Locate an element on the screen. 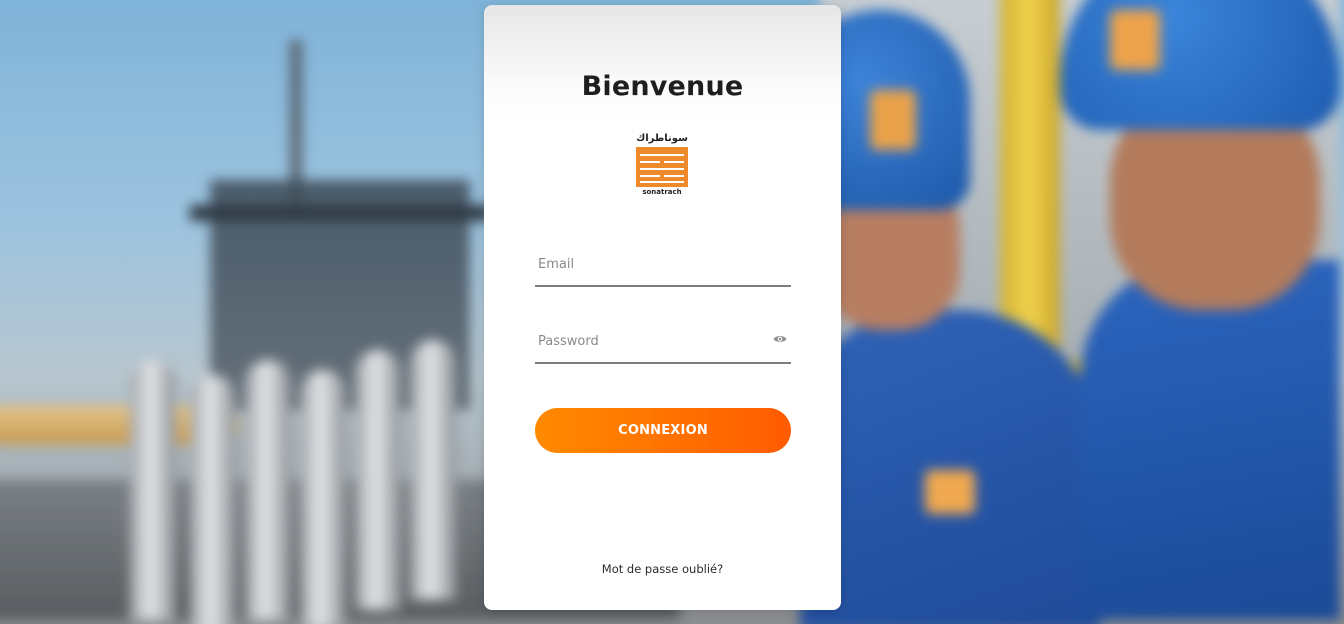  logo-mark is located at coordinates (662, 167).